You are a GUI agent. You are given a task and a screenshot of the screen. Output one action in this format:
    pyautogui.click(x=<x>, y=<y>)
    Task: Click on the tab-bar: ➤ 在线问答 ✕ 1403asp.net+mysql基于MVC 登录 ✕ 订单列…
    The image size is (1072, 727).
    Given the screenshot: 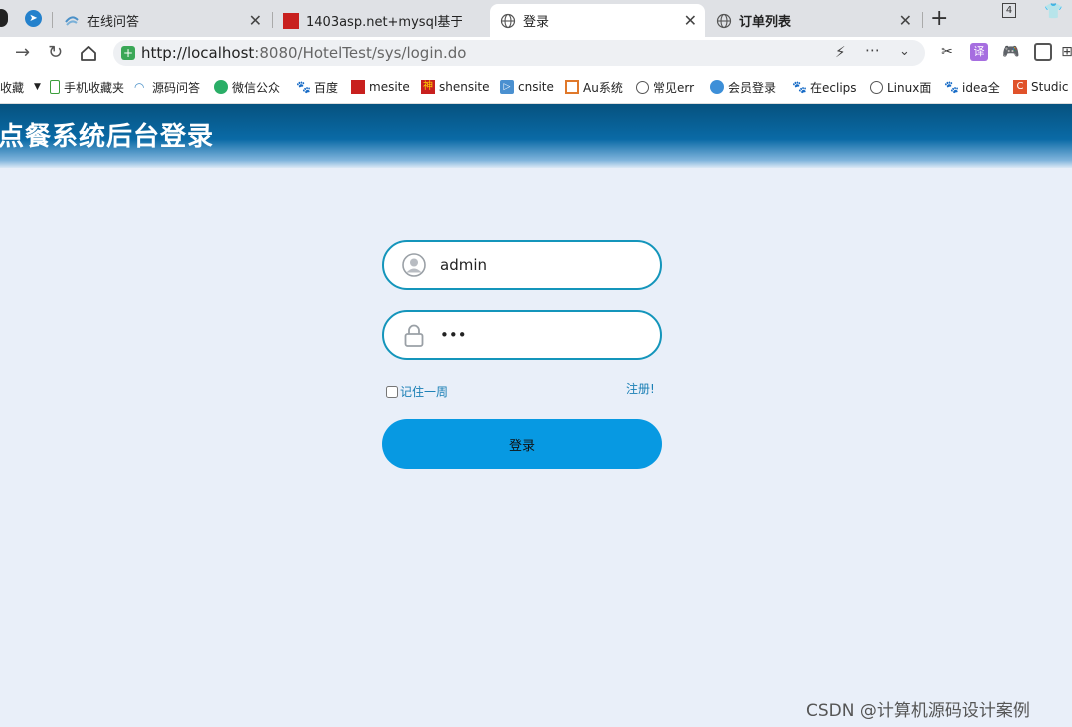 What is the action you would take?
    pyautogui.click(x=536, y=18)
    